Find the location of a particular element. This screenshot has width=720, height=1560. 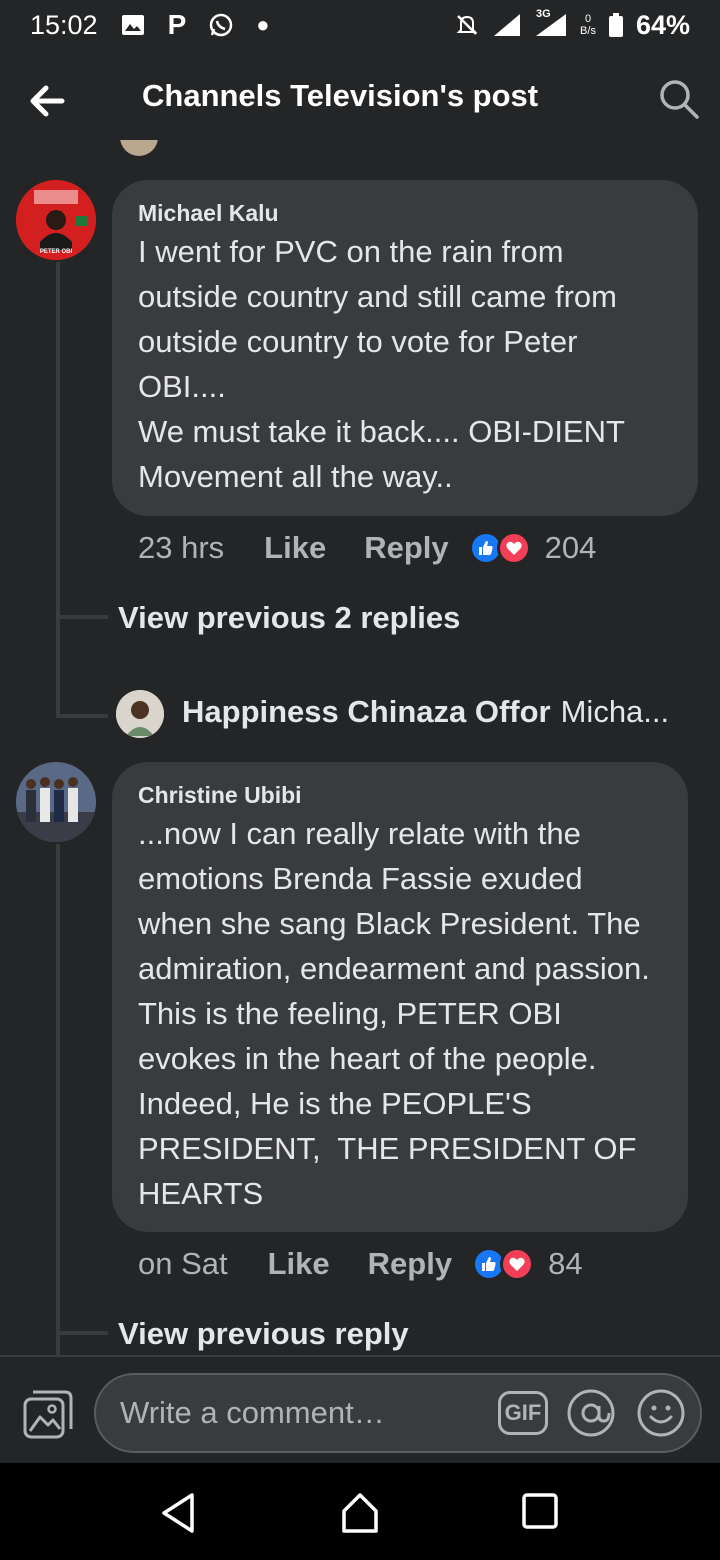

carrier-p-icon: P is located at coordinates (177, 24).